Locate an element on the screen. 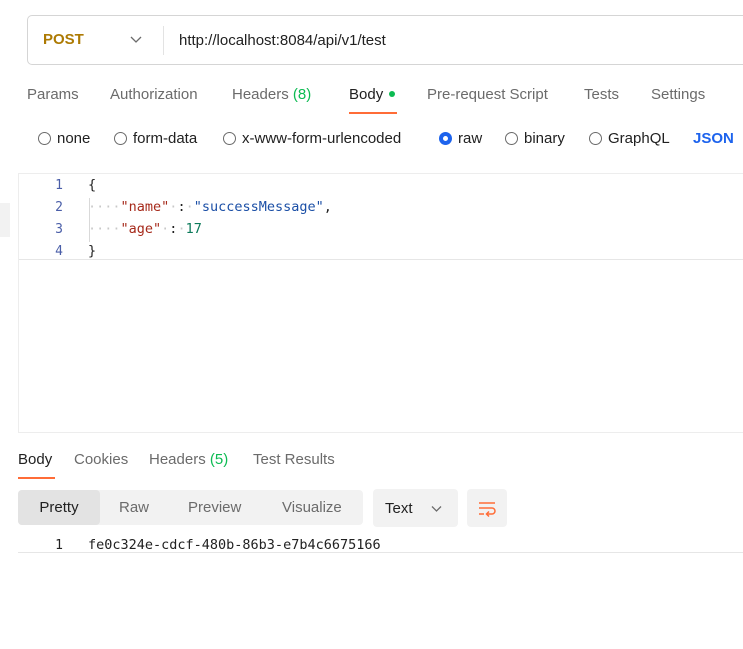 This screenshot has width=743, height=649. json-key-age: "age" is located at coordinates (141, 229).